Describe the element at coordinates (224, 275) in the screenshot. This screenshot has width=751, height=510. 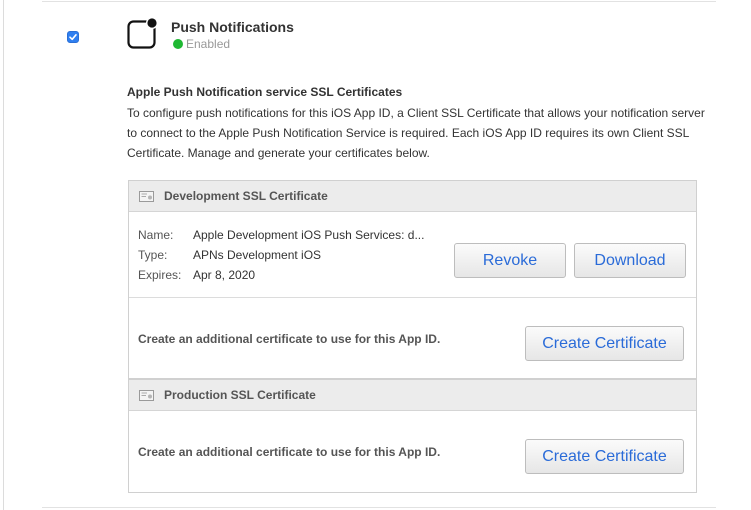
I see `cert-expires-value: Apr 8, 2020` at that location.